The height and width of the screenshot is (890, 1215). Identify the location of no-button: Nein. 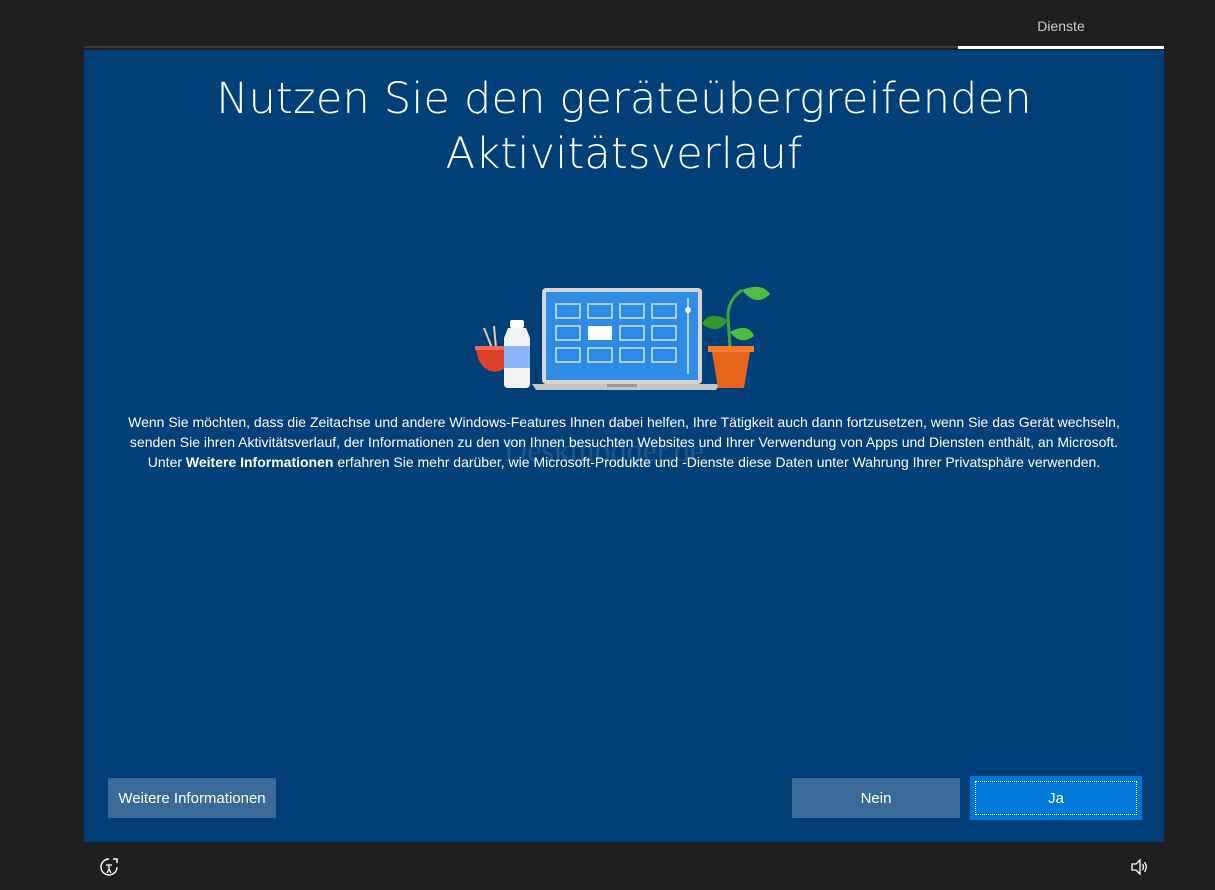
(876, 798).